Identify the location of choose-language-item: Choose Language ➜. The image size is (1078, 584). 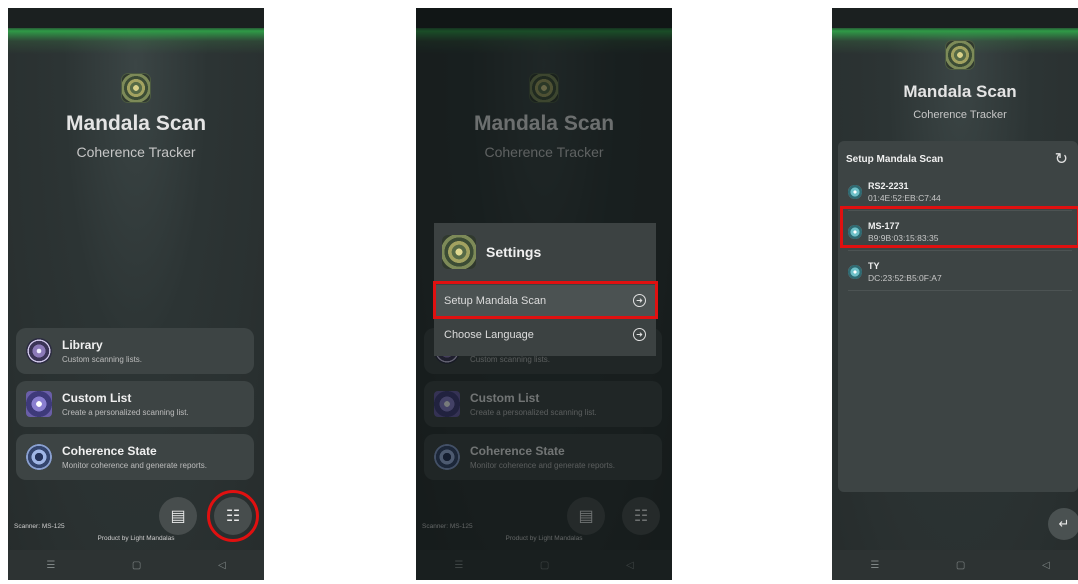
(545, 334).